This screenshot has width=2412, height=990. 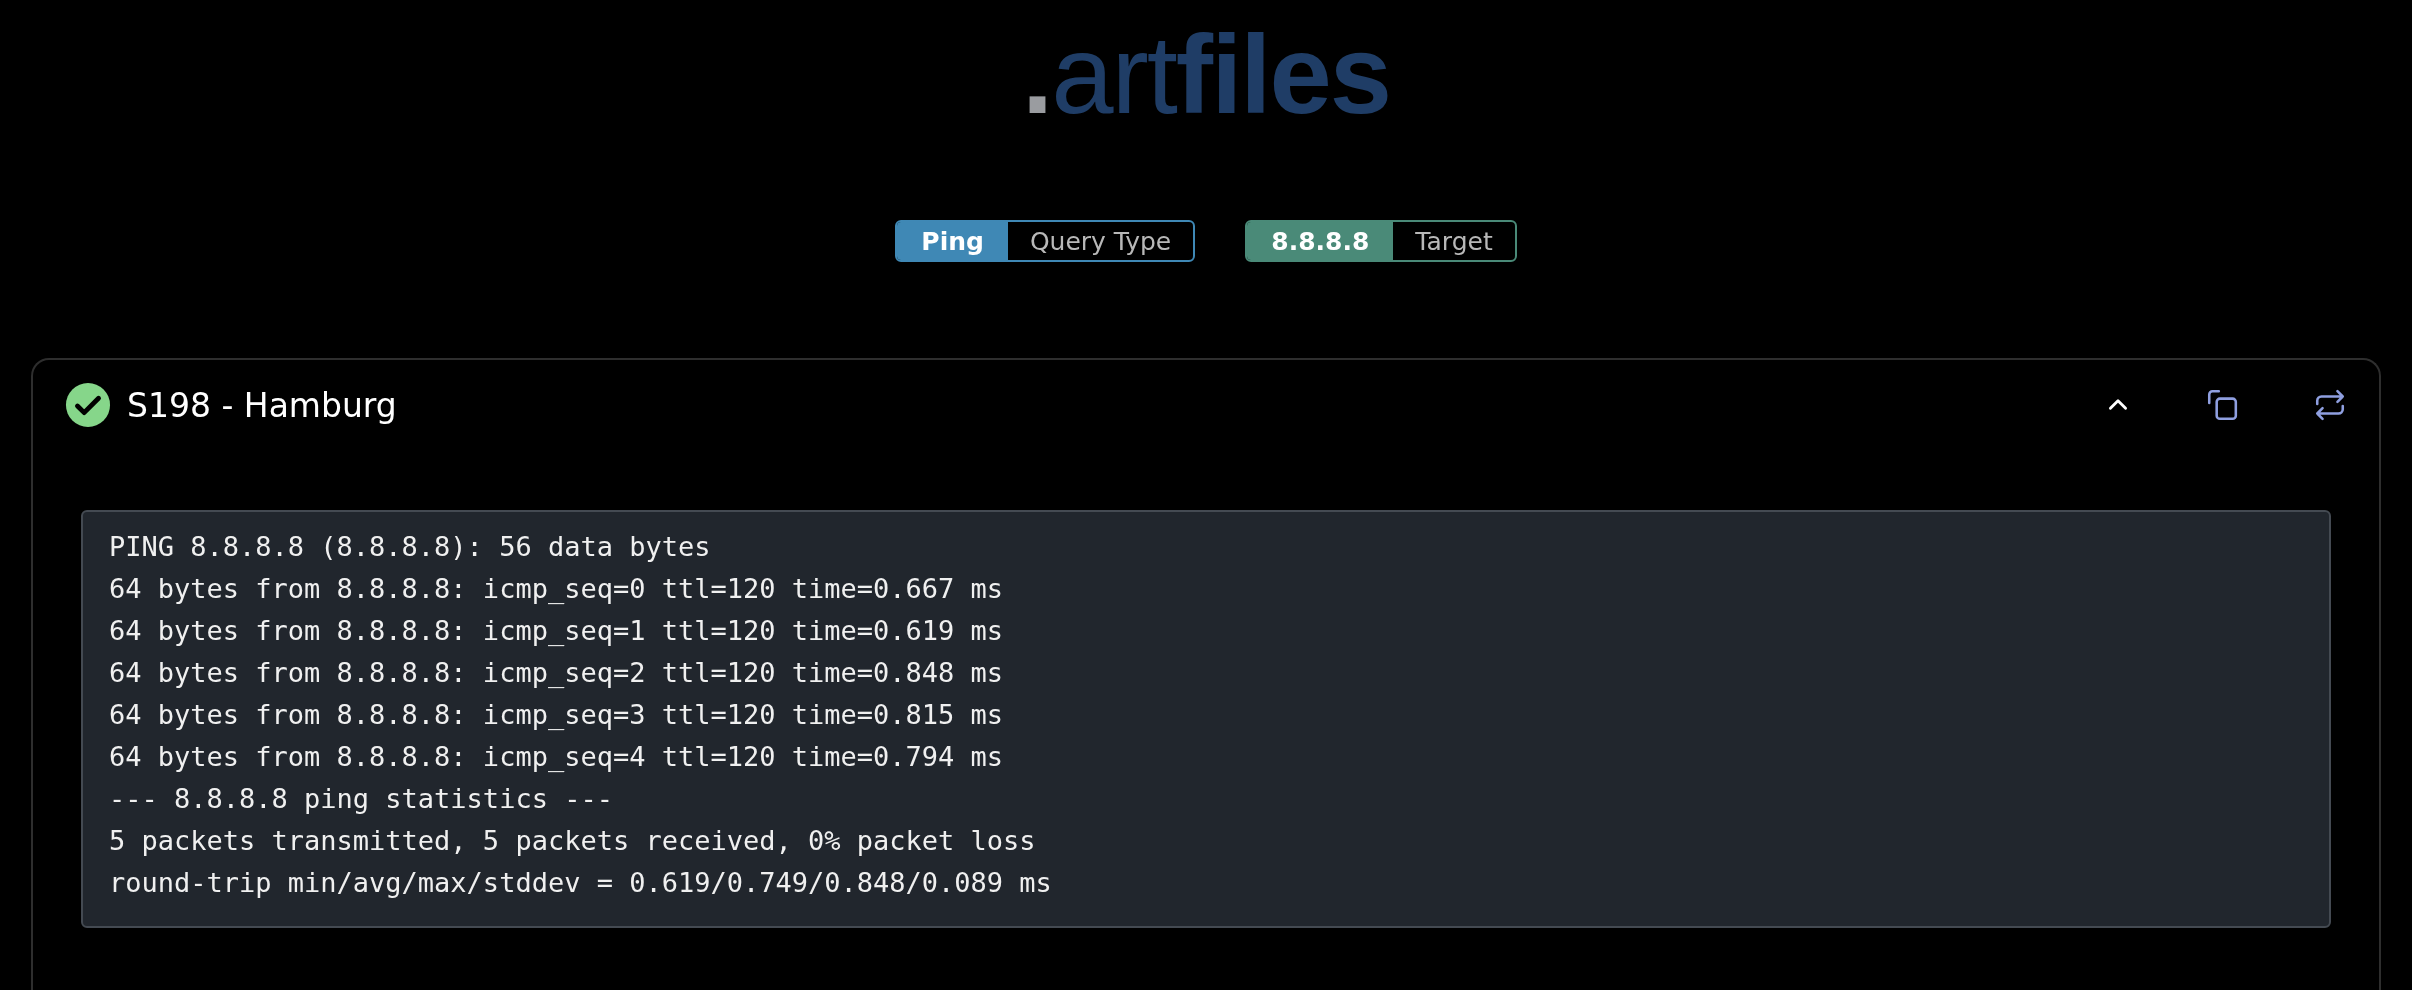 I want to click on output-line: 64 bytes from 8.8.8.8: icmp_seq=4 ttl=120 time=0.794 ms, so click(x=556, y=757).